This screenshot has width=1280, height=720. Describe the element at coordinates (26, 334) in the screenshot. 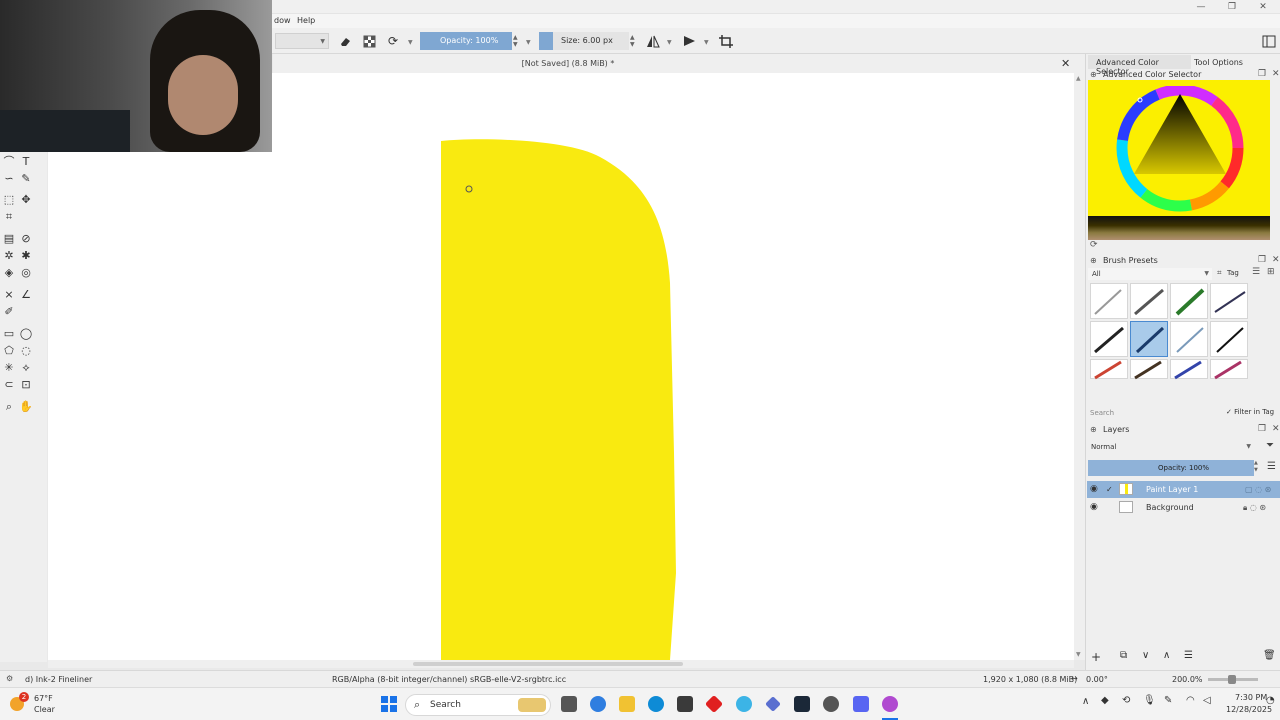

I see `ellipse-select-icon: ◯` at that location.